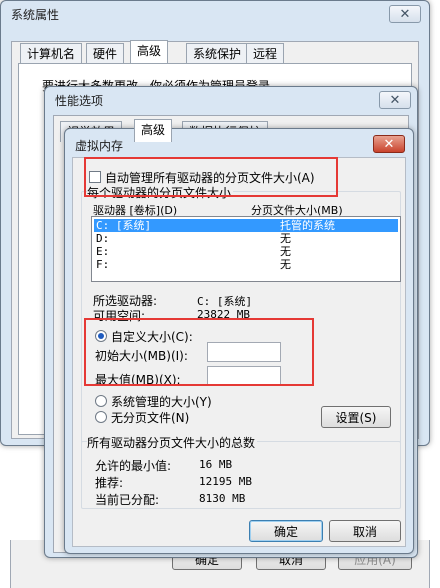  Describe the element at coordinates (153, 130) in the screenshot. I see `tab-perf-advanced: 高级` at that location.